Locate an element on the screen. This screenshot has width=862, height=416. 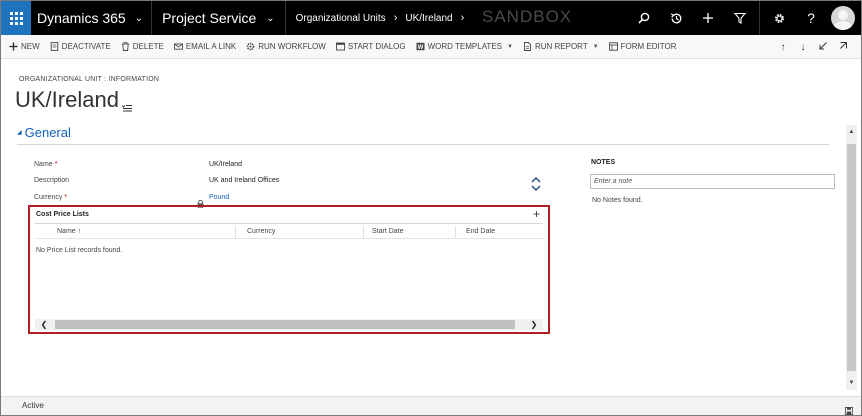
run-report-button: RUN REPORT ▼ is located at coordinates (561, 46).